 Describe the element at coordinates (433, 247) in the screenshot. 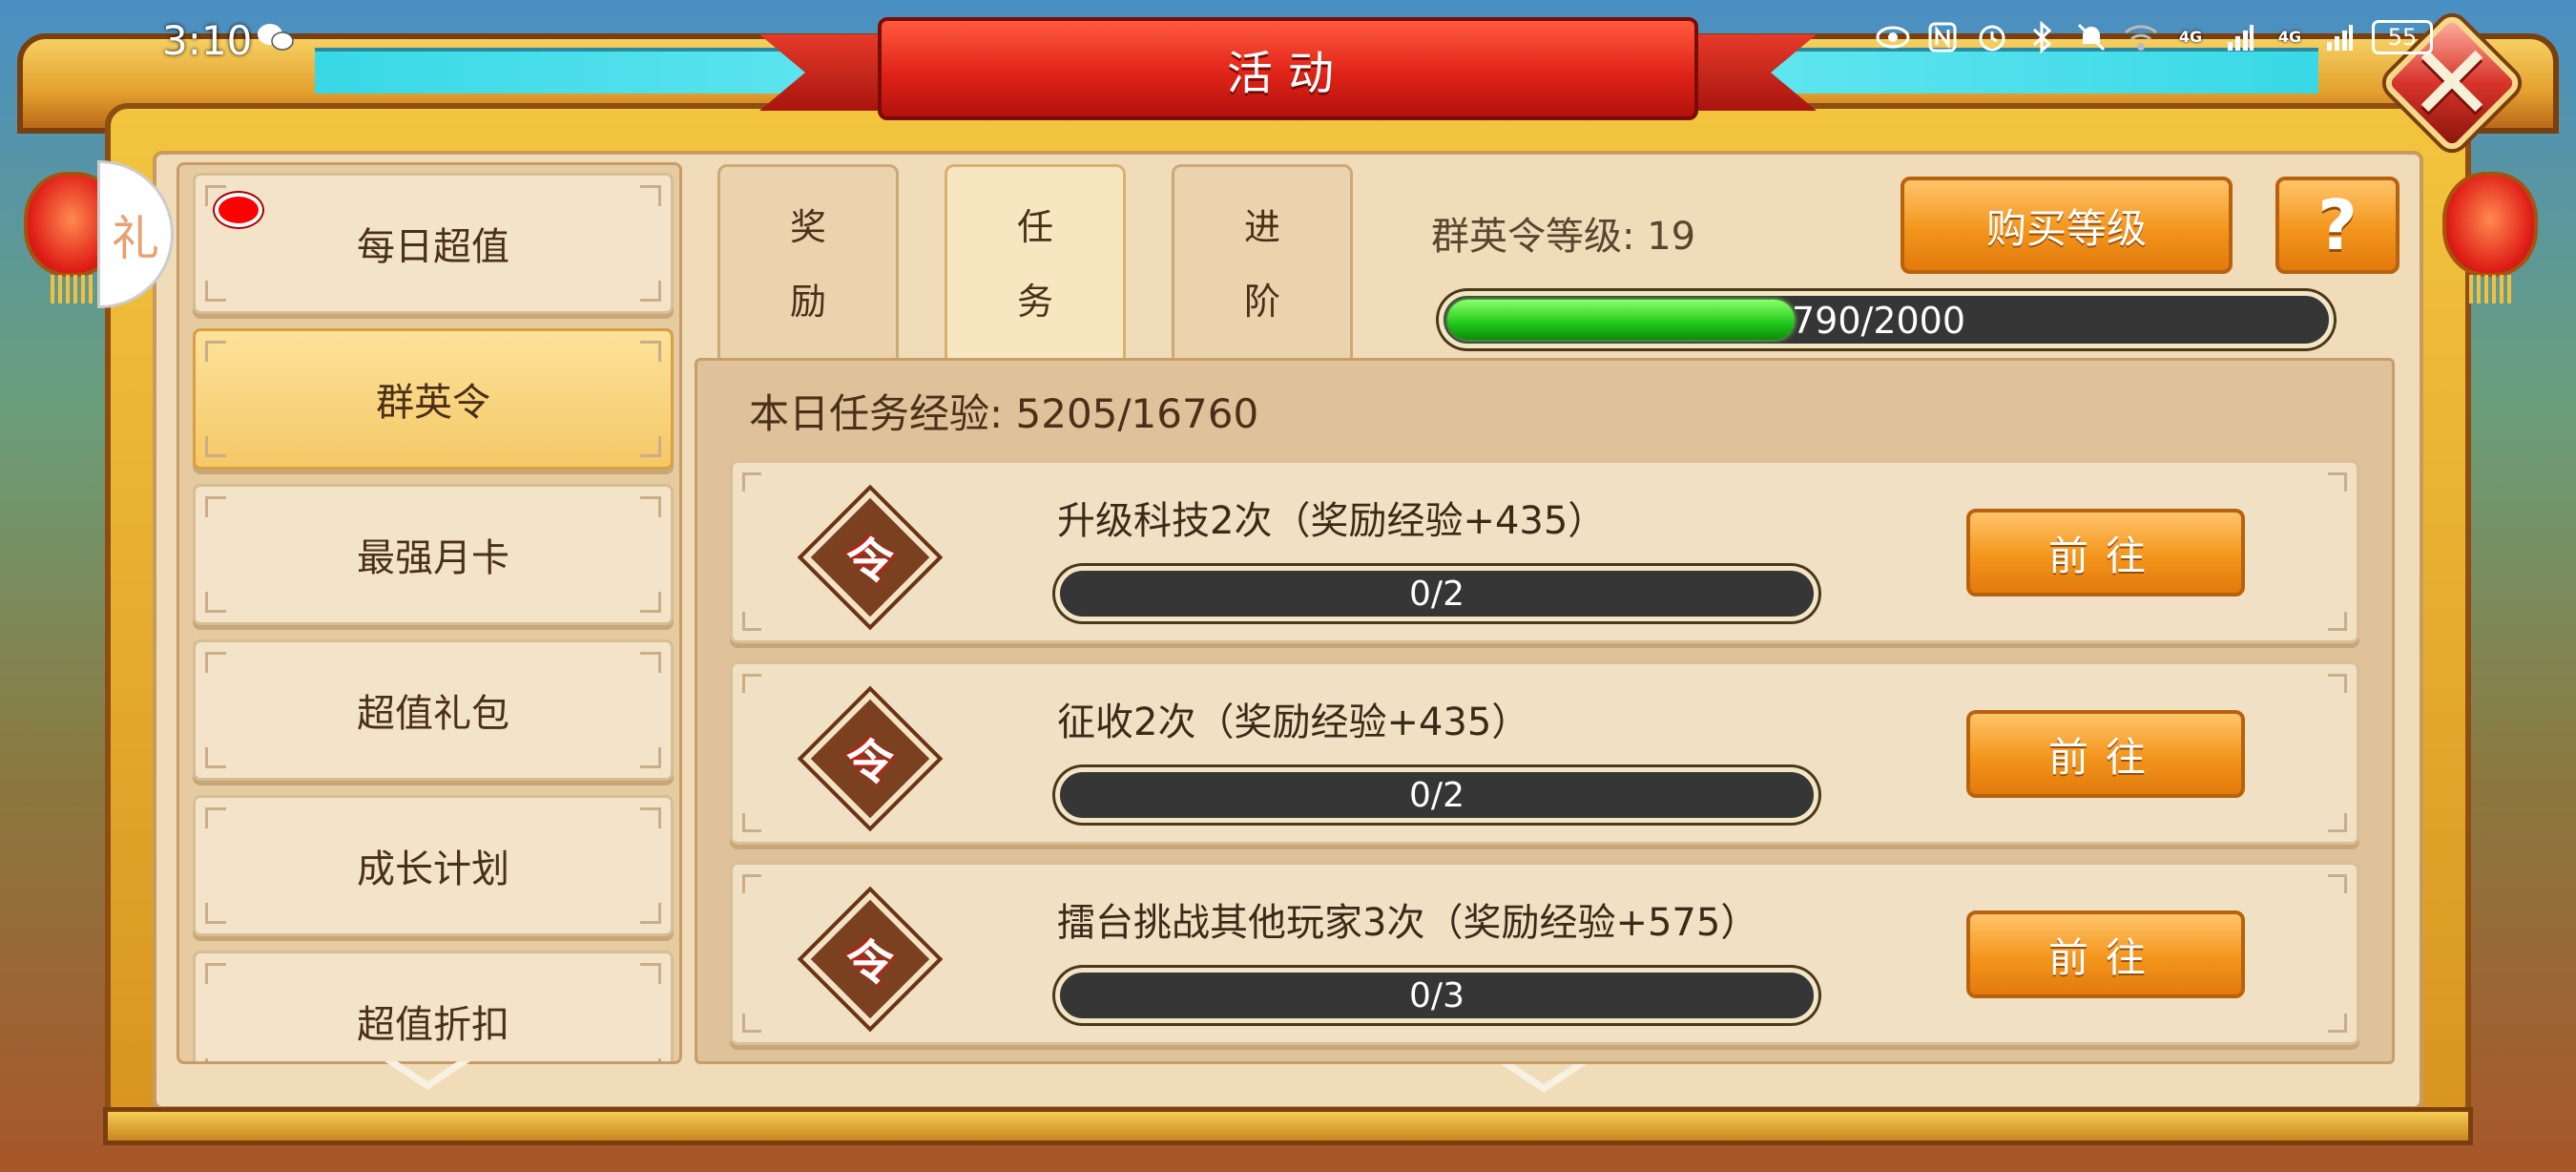

I see `sidebar-item-label: 每日超值` at that location.